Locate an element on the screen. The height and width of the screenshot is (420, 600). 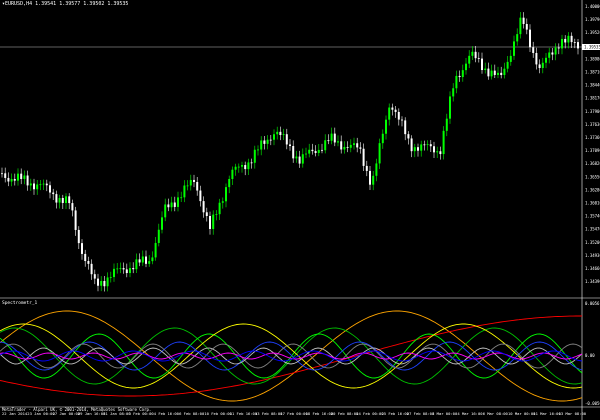
price-scale-label: 1.40000 is located at coordinates (592, 6).